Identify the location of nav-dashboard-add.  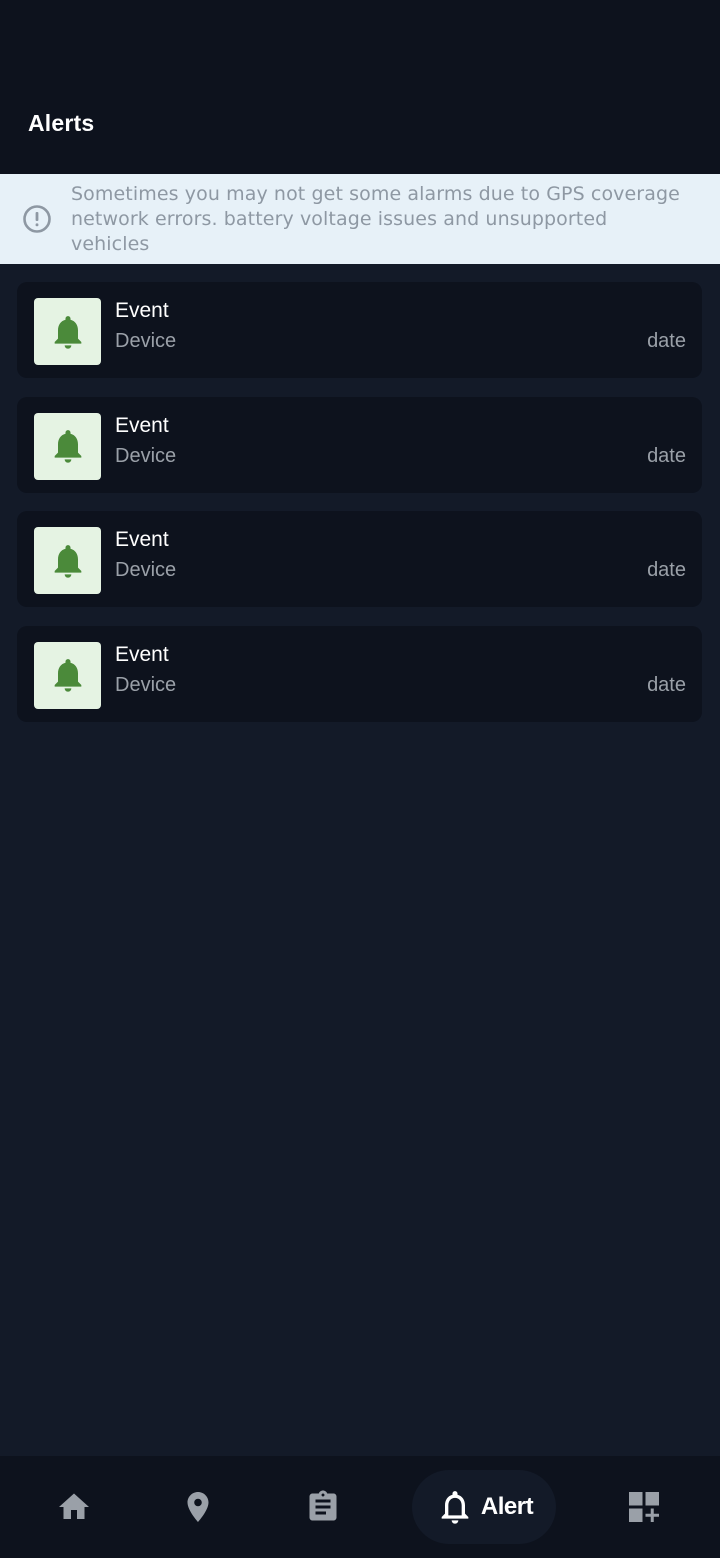
(644, 1507).